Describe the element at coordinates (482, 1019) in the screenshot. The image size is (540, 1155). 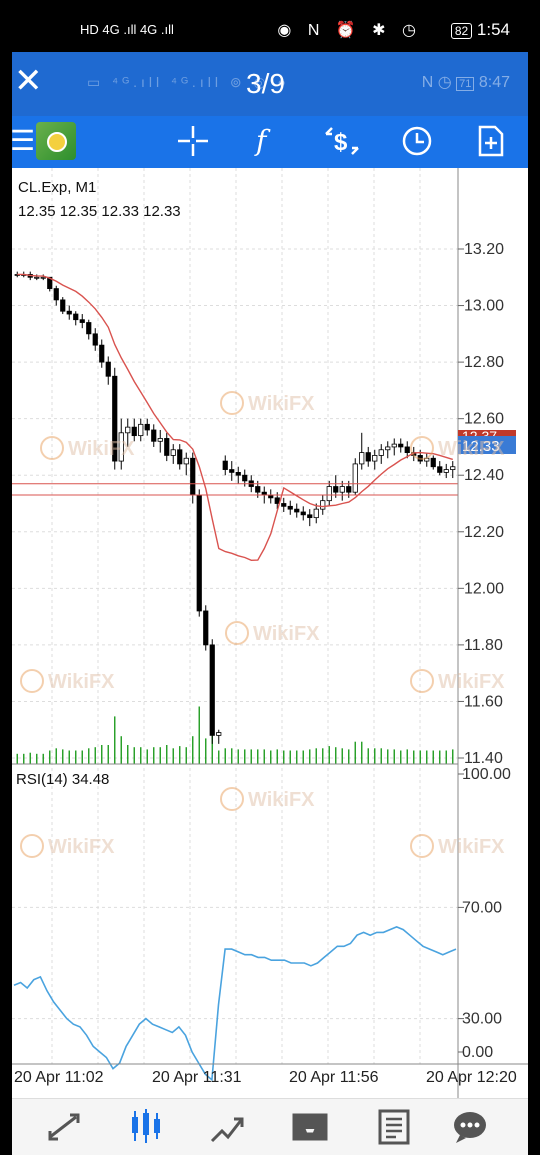
I see `rsi-tick-label: 30.00` at that location.